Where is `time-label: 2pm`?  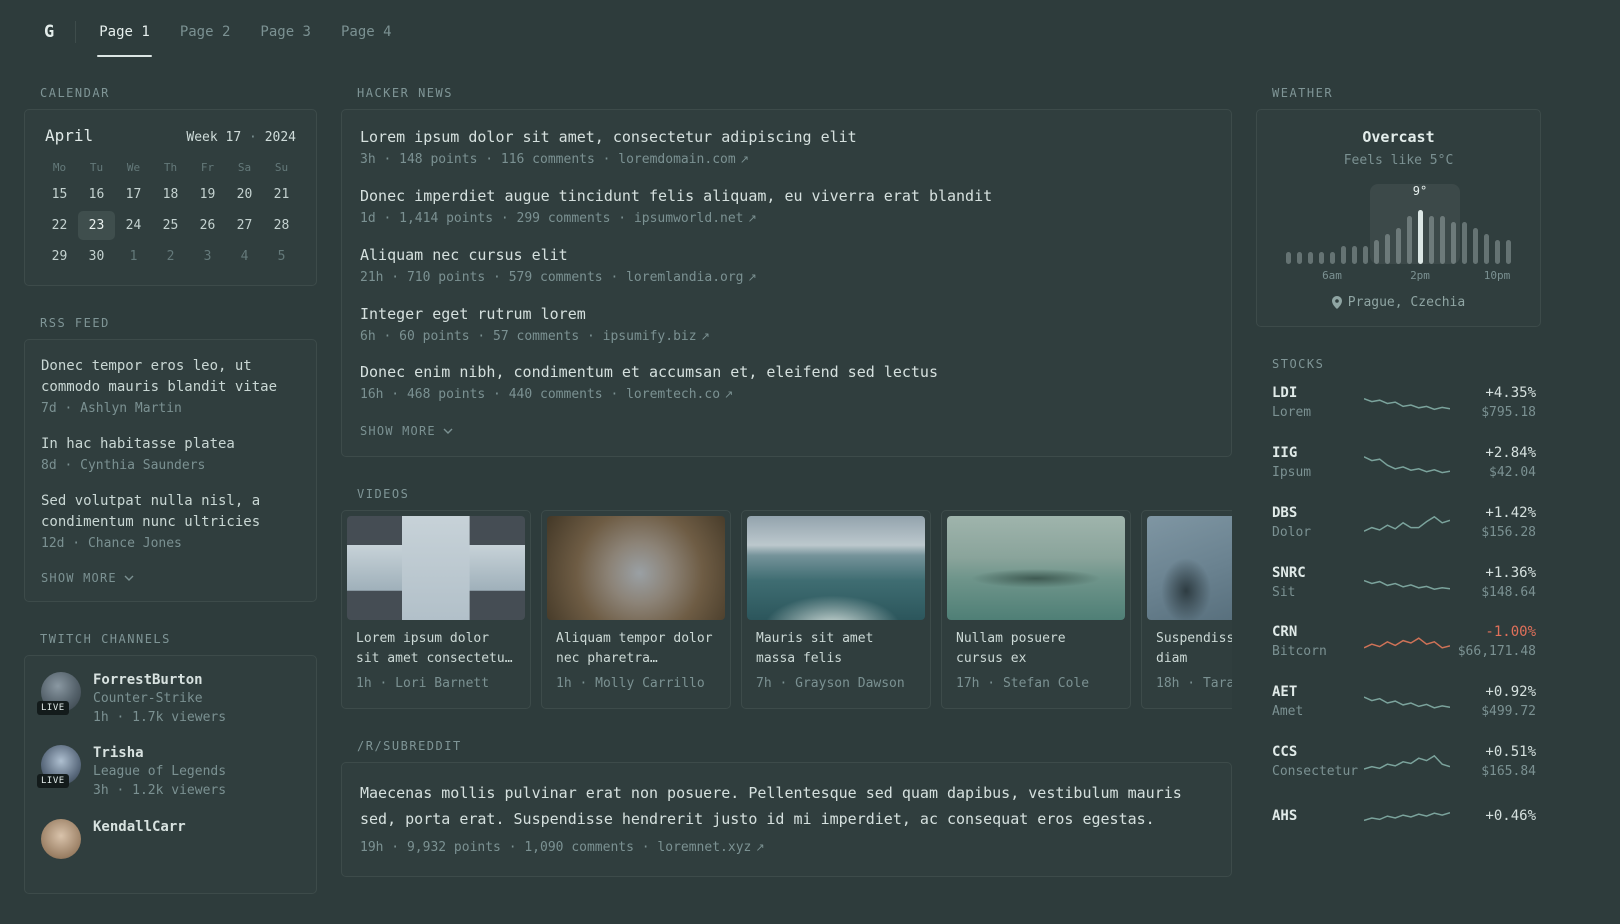
time-label: 2pm is located at coordinates (1420, 275).